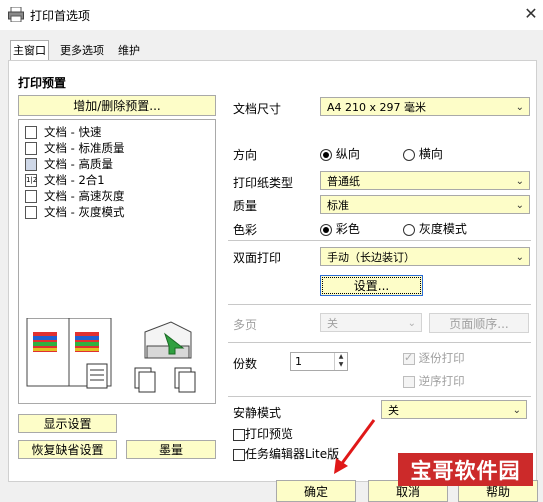 This screenshot has width=543, height=502. Describe the element at coordinates (263, 183) in the screenshot. I see `paper-type-label: 打印纸类型` at that location.